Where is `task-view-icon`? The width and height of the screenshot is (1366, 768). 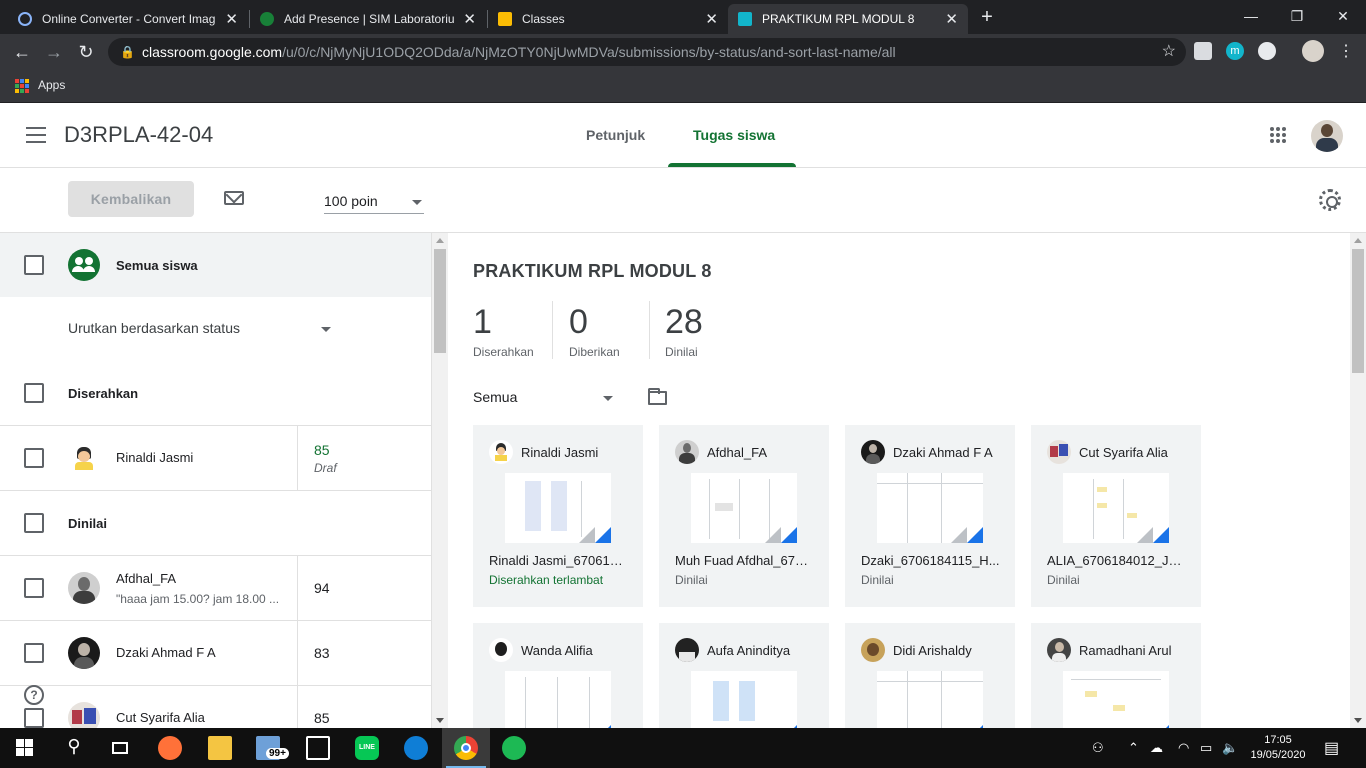 task-view-icon is located at coordinates (120, 748).